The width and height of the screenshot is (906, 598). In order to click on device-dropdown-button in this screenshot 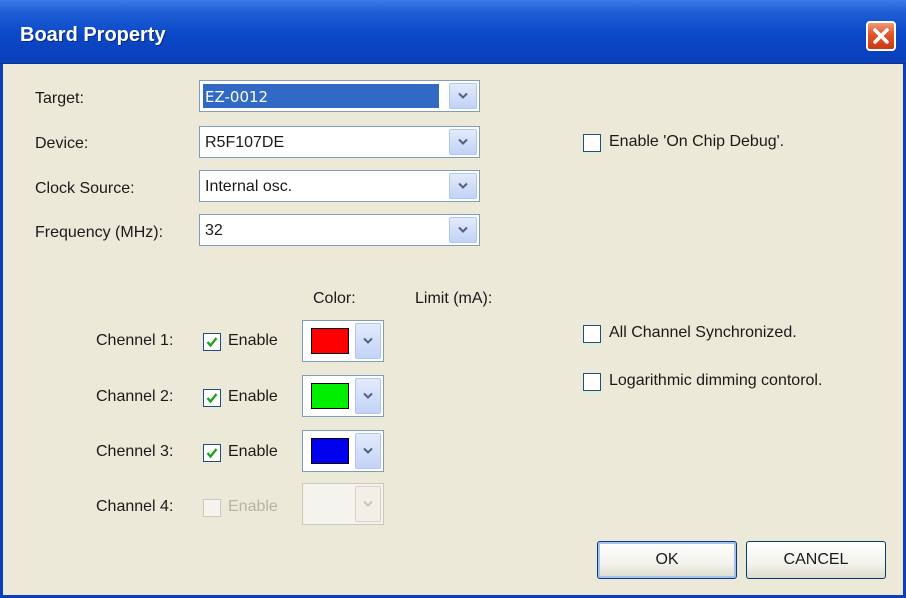, I will do `click(463, 142)`.